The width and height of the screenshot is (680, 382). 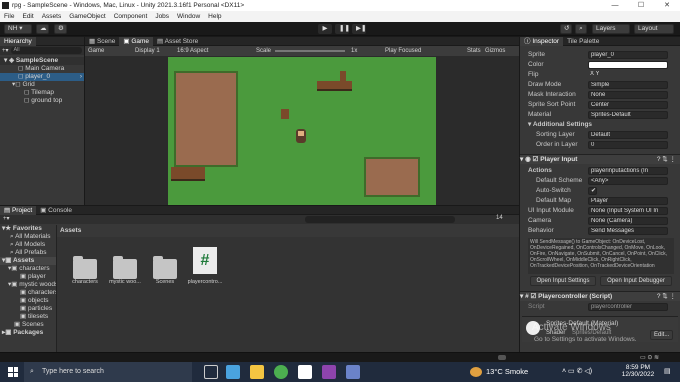 I want to click on scale-slider, so click(x=310, y=51).